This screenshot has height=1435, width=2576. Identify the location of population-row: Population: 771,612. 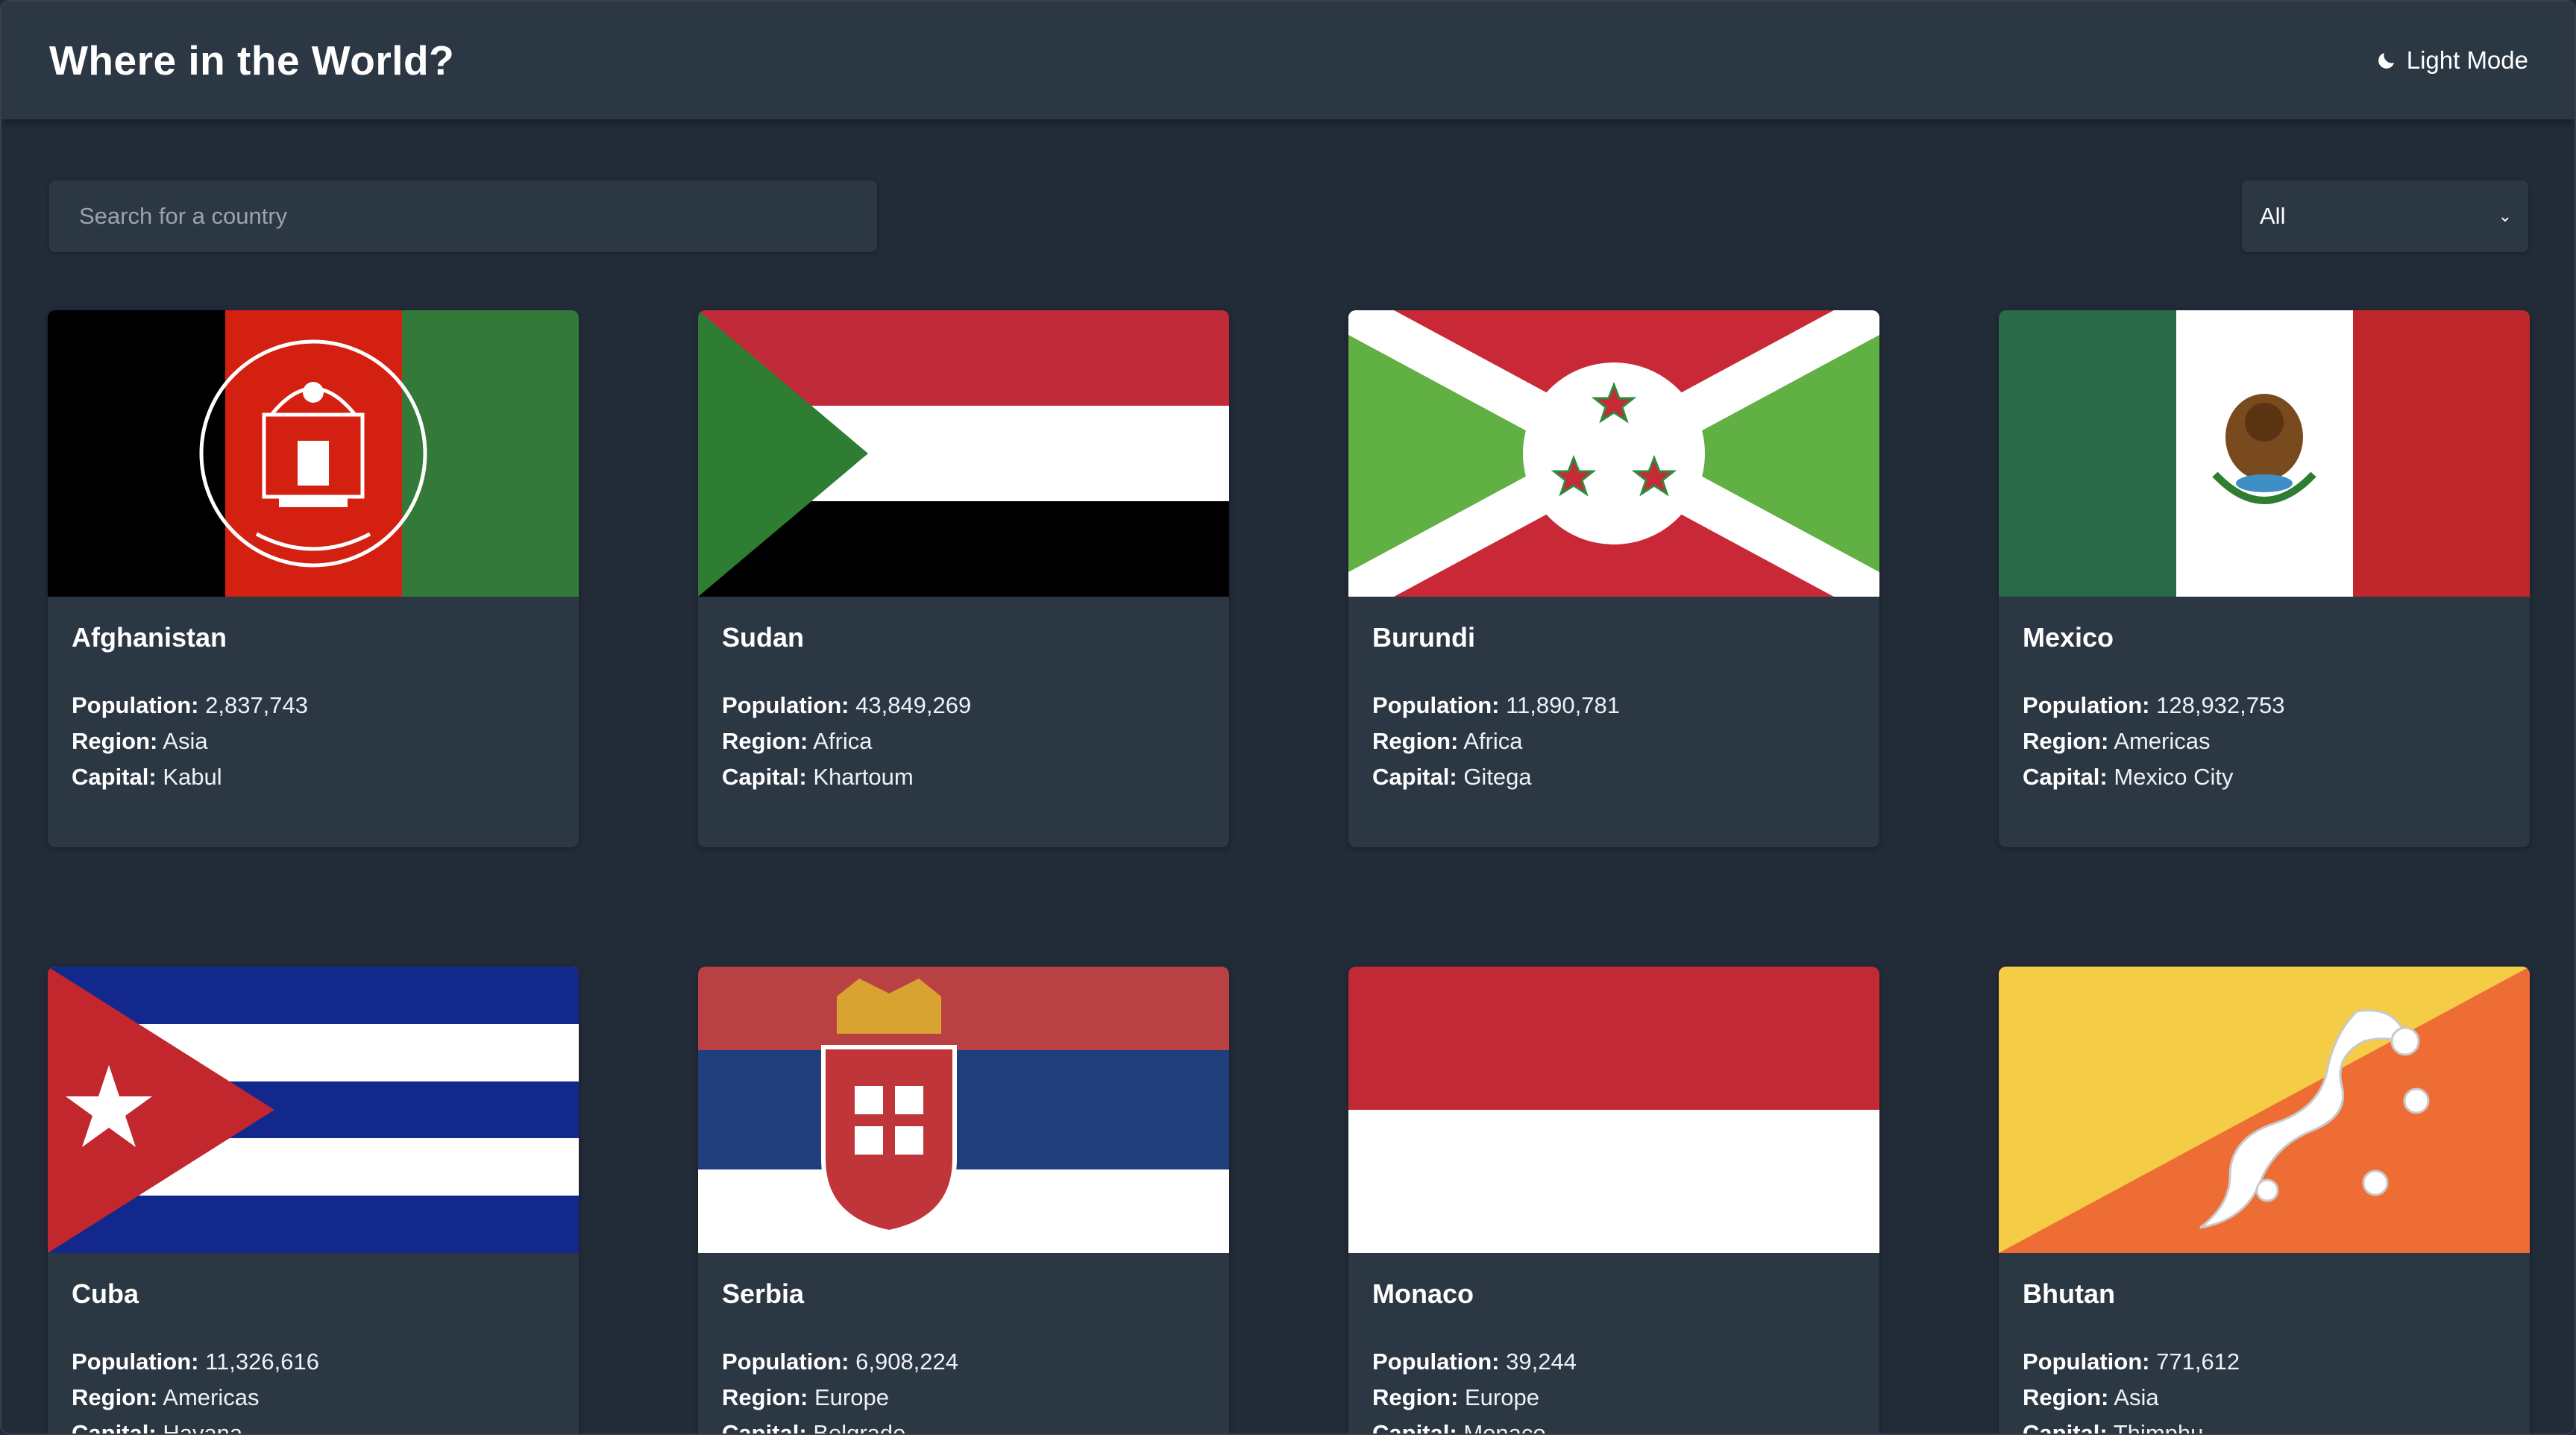
(2265, 1362).